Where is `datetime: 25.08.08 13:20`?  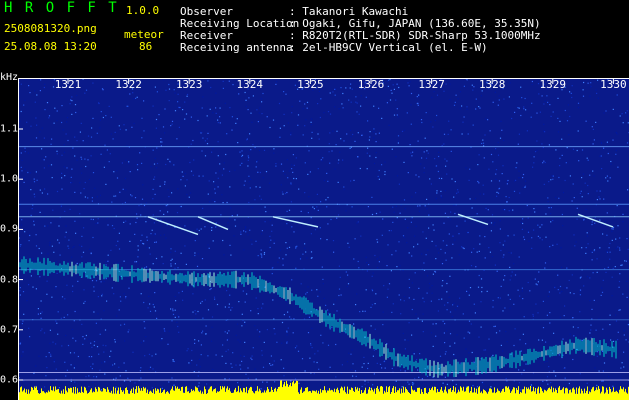
datetime: 25.08.08 13:20 is located at coordinates (50, 46).